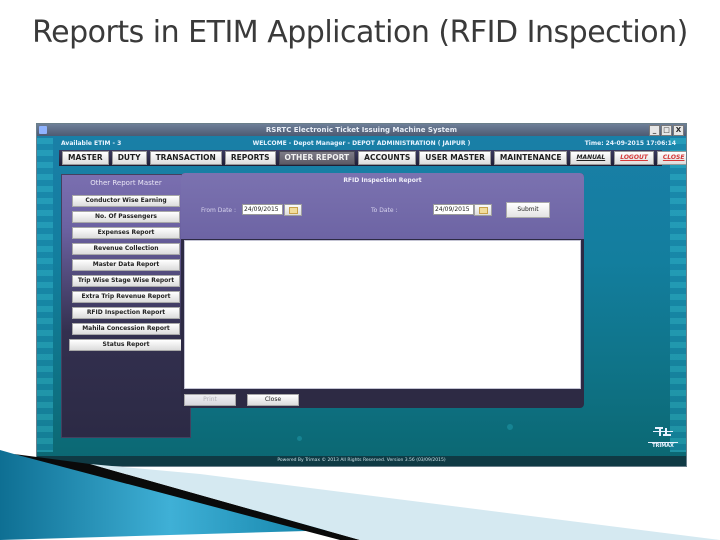  I want to click on menu-maintenance: MAINTENANCE, so click(530, 158).